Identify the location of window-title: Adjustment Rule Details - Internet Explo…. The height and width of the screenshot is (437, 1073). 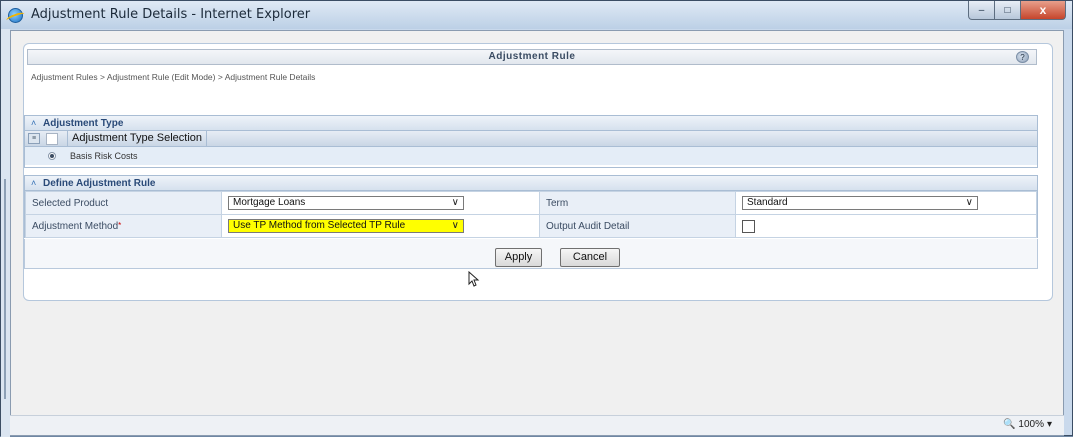
(171, 14).